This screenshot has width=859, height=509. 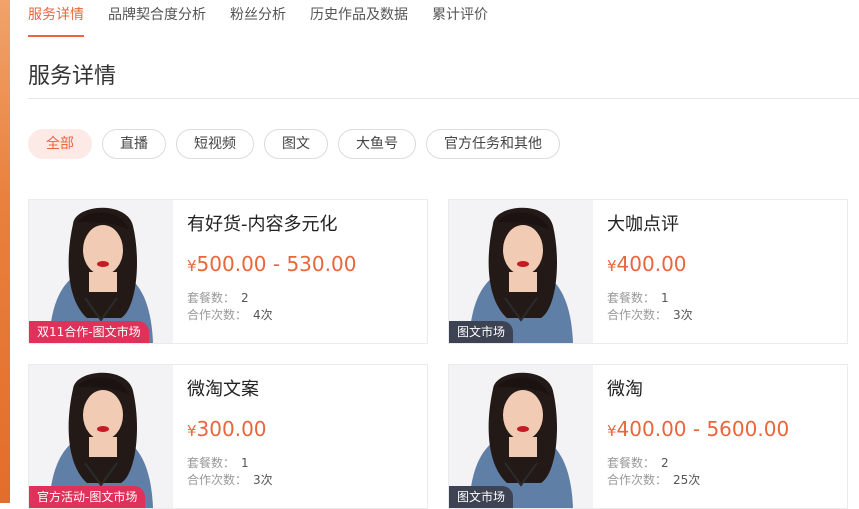 What do you see at coordinates (101, 271) in the screenshot?
I see `service-thumbnail: 双11合作-图文市场` at bounding box center [101, 271].